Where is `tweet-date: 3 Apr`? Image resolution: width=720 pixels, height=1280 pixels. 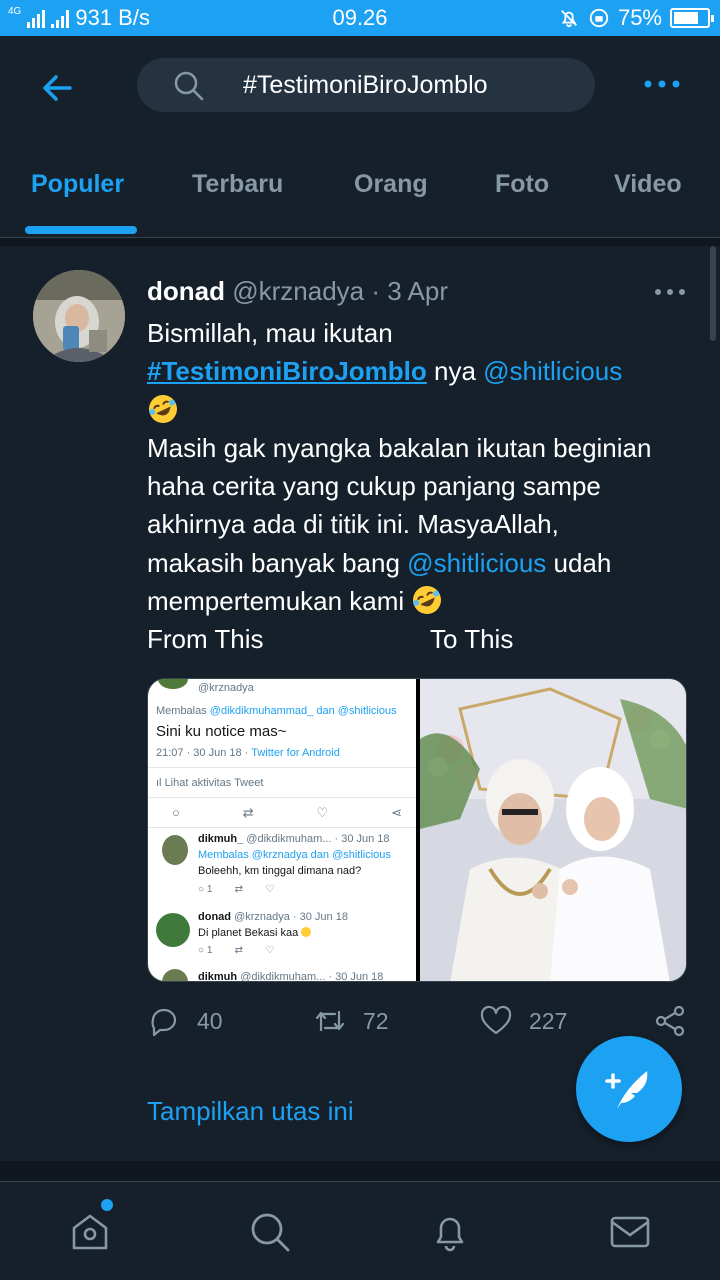
tweet-date: 3 Apr is located at coordinates (417, 291).